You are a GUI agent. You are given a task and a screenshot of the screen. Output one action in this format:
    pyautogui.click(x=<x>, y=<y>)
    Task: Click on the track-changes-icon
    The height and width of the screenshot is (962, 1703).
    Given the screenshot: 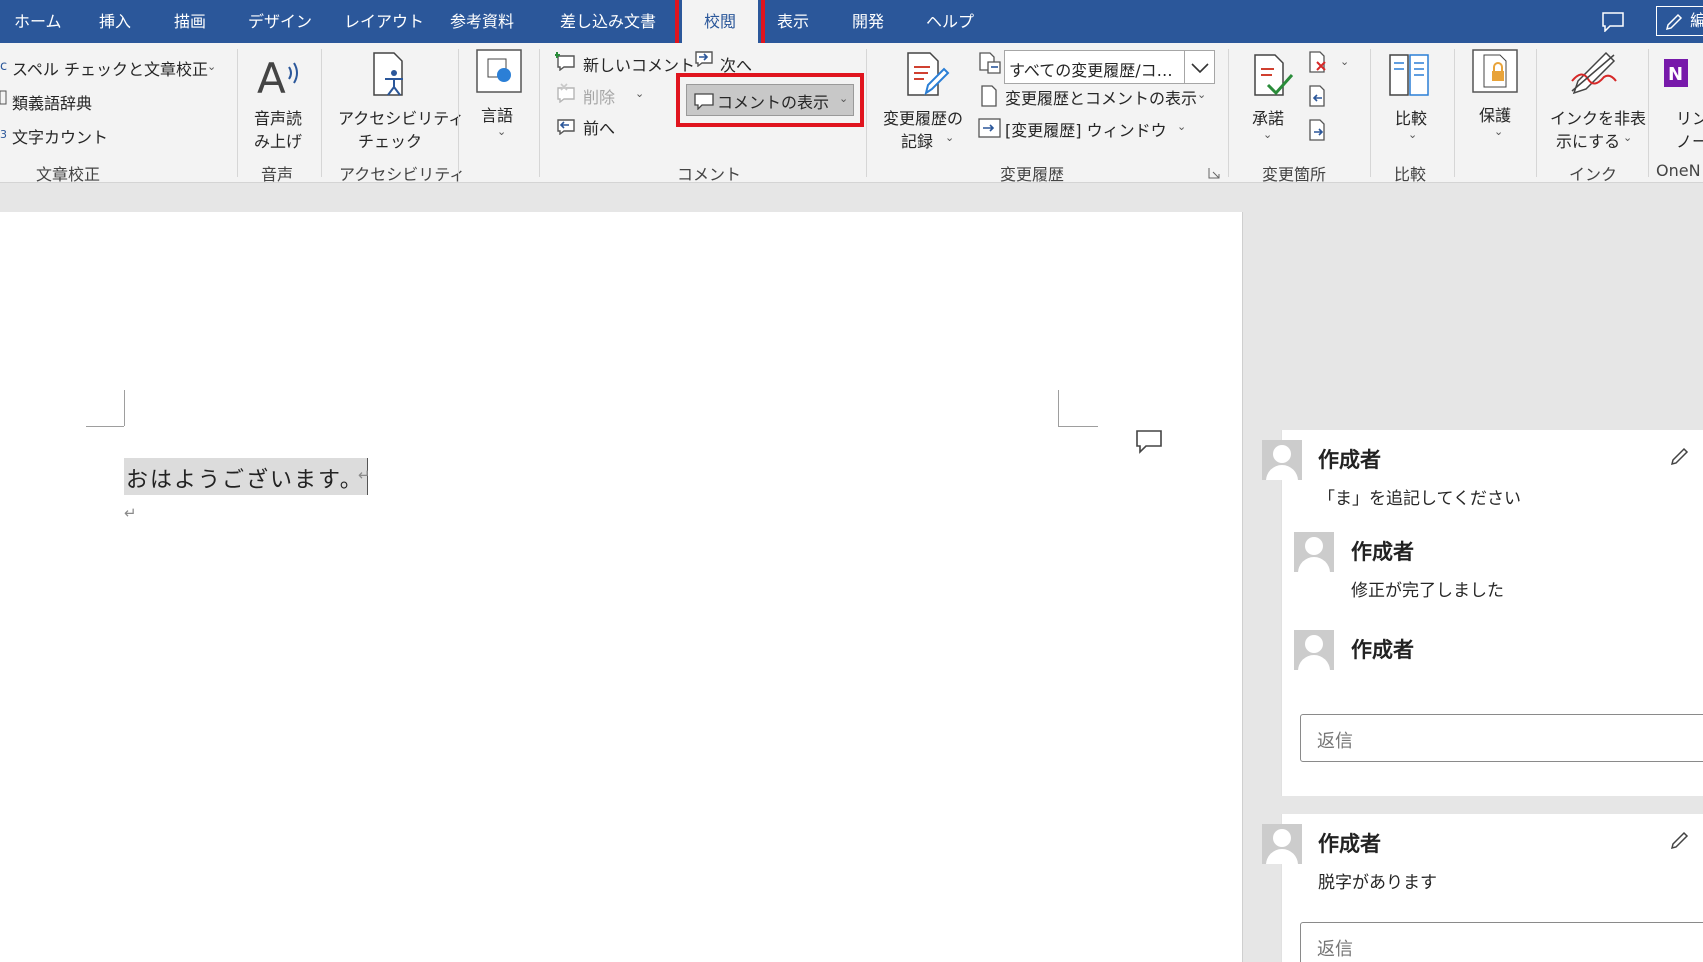 What is the action you would take?
    pyautogui.click(x=927, y=77)
    